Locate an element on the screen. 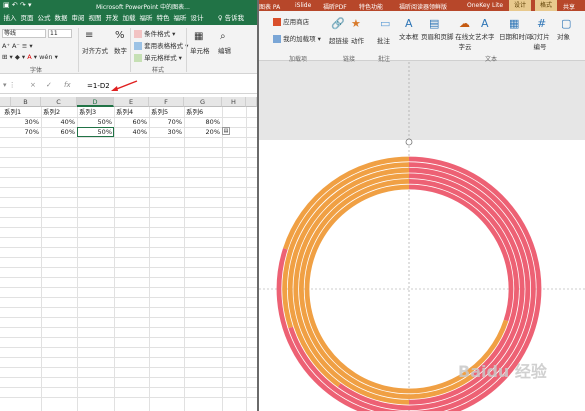  quick-analysis-icon: ▤ is located at coordinates (226, 131).